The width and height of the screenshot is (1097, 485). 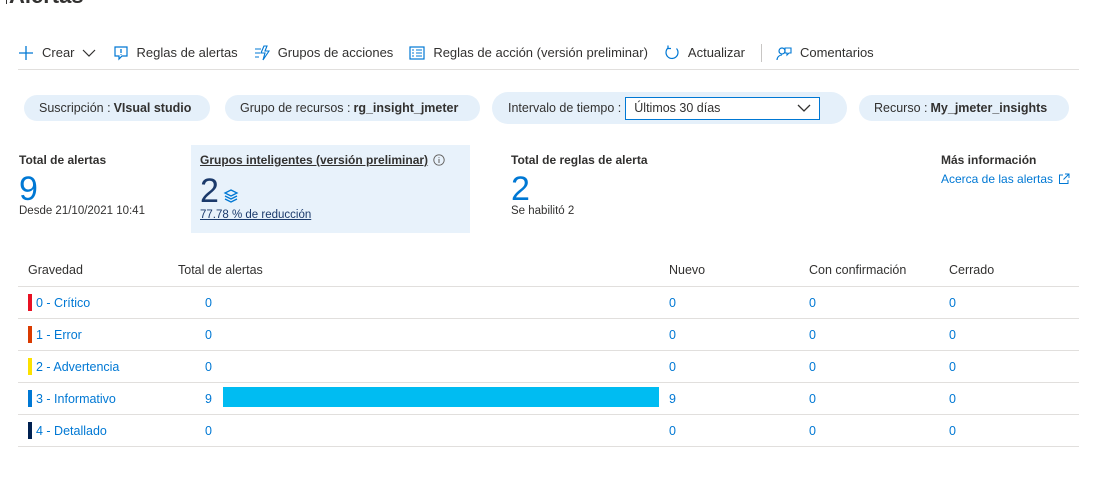 I want to click on severity-cell: 4 - Detallado, so click(x=67, y=430).